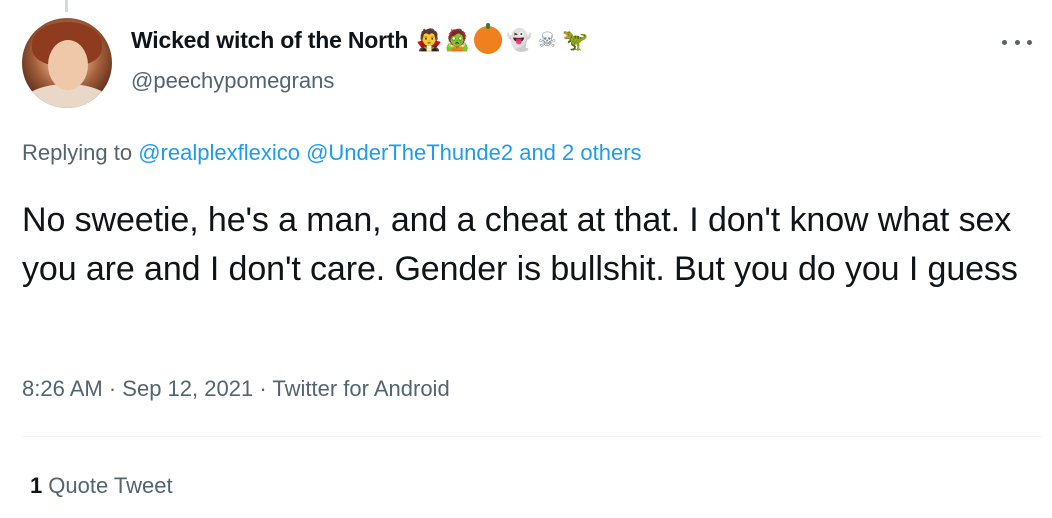 The height and width of the screenshot is (518, 1052). I want to click on jack-o-lantern-icon, so click(488, 38).